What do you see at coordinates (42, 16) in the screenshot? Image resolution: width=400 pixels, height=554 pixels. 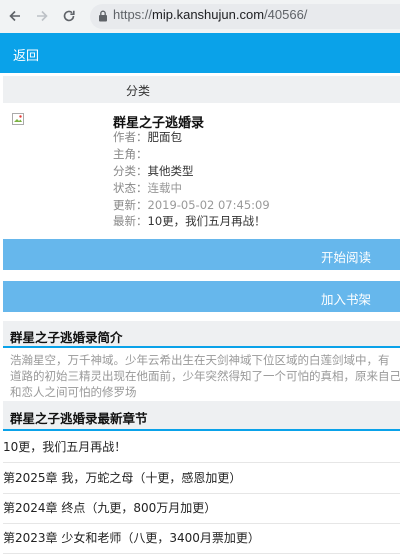 I see `forward-arrow-icon` at bounding box center [42, 16].